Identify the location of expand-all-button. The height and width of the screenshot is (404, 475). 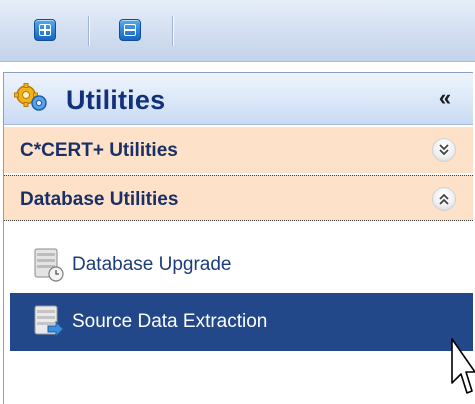
(45, 30).